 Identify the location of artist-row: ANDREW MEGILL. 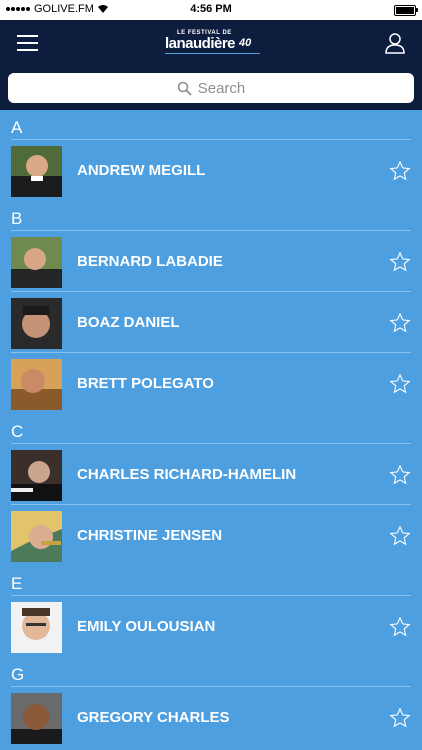
(211, 170).